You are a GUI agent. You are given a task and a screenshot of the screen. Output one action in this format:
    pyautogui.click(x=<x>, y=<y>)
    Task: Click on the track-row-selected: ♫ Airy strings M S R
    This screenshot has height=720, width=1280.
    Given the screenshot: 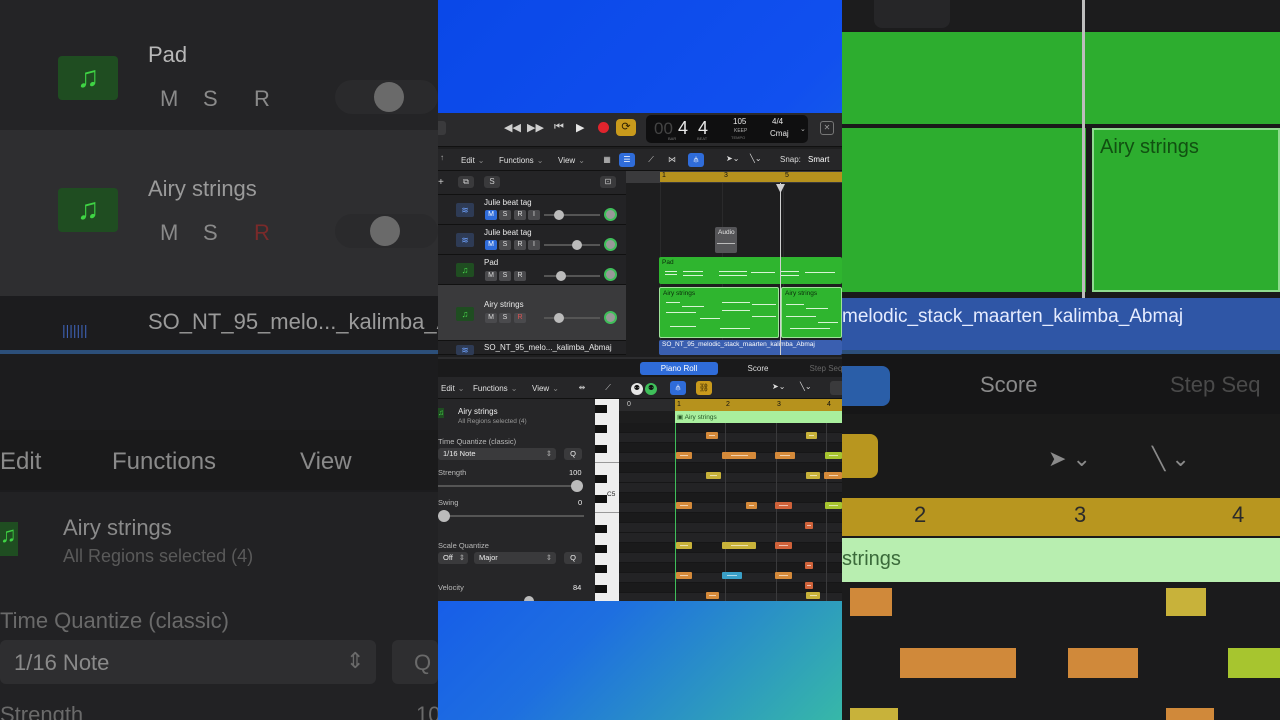 What is the action you would take?
    pyautogui.click(x=532, y=313)
    